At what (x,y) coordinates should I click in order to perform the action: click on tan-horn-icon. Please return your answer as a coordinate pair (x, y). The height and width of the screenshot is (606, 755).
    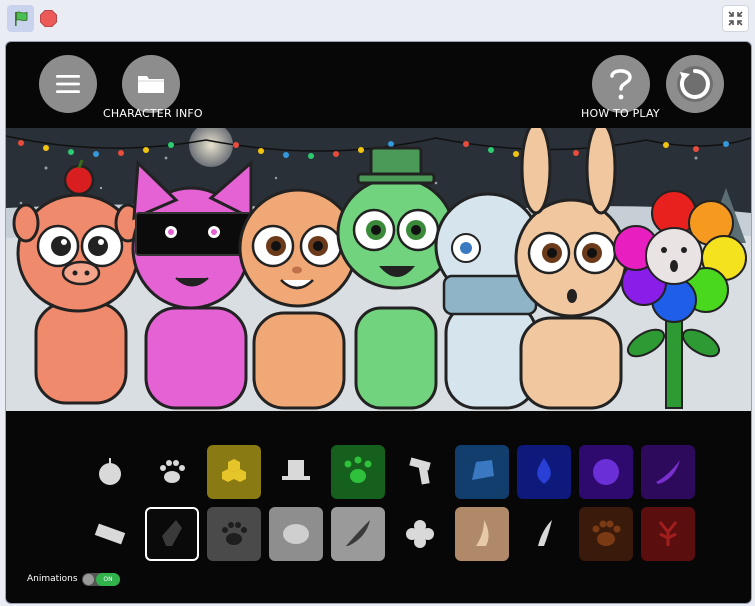
    Looking at the image, I should click on (482, 533).